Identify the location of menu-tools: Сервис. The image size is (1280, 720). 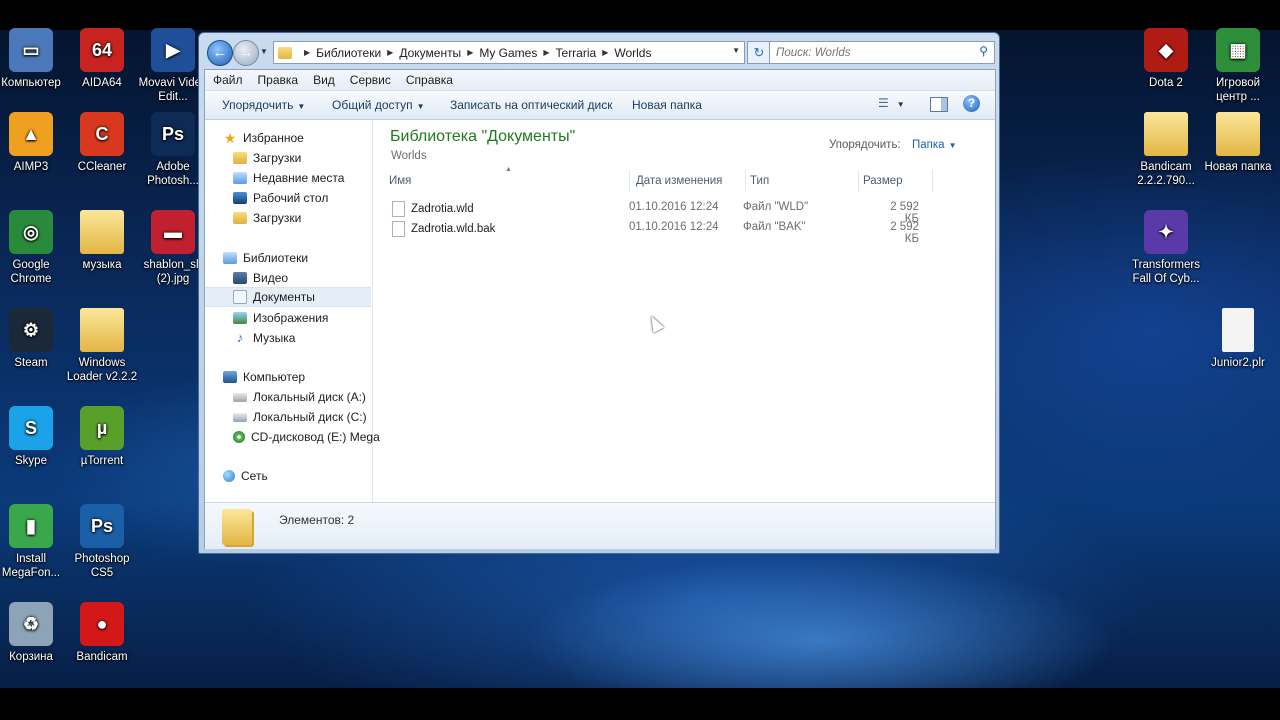
(370, 80).